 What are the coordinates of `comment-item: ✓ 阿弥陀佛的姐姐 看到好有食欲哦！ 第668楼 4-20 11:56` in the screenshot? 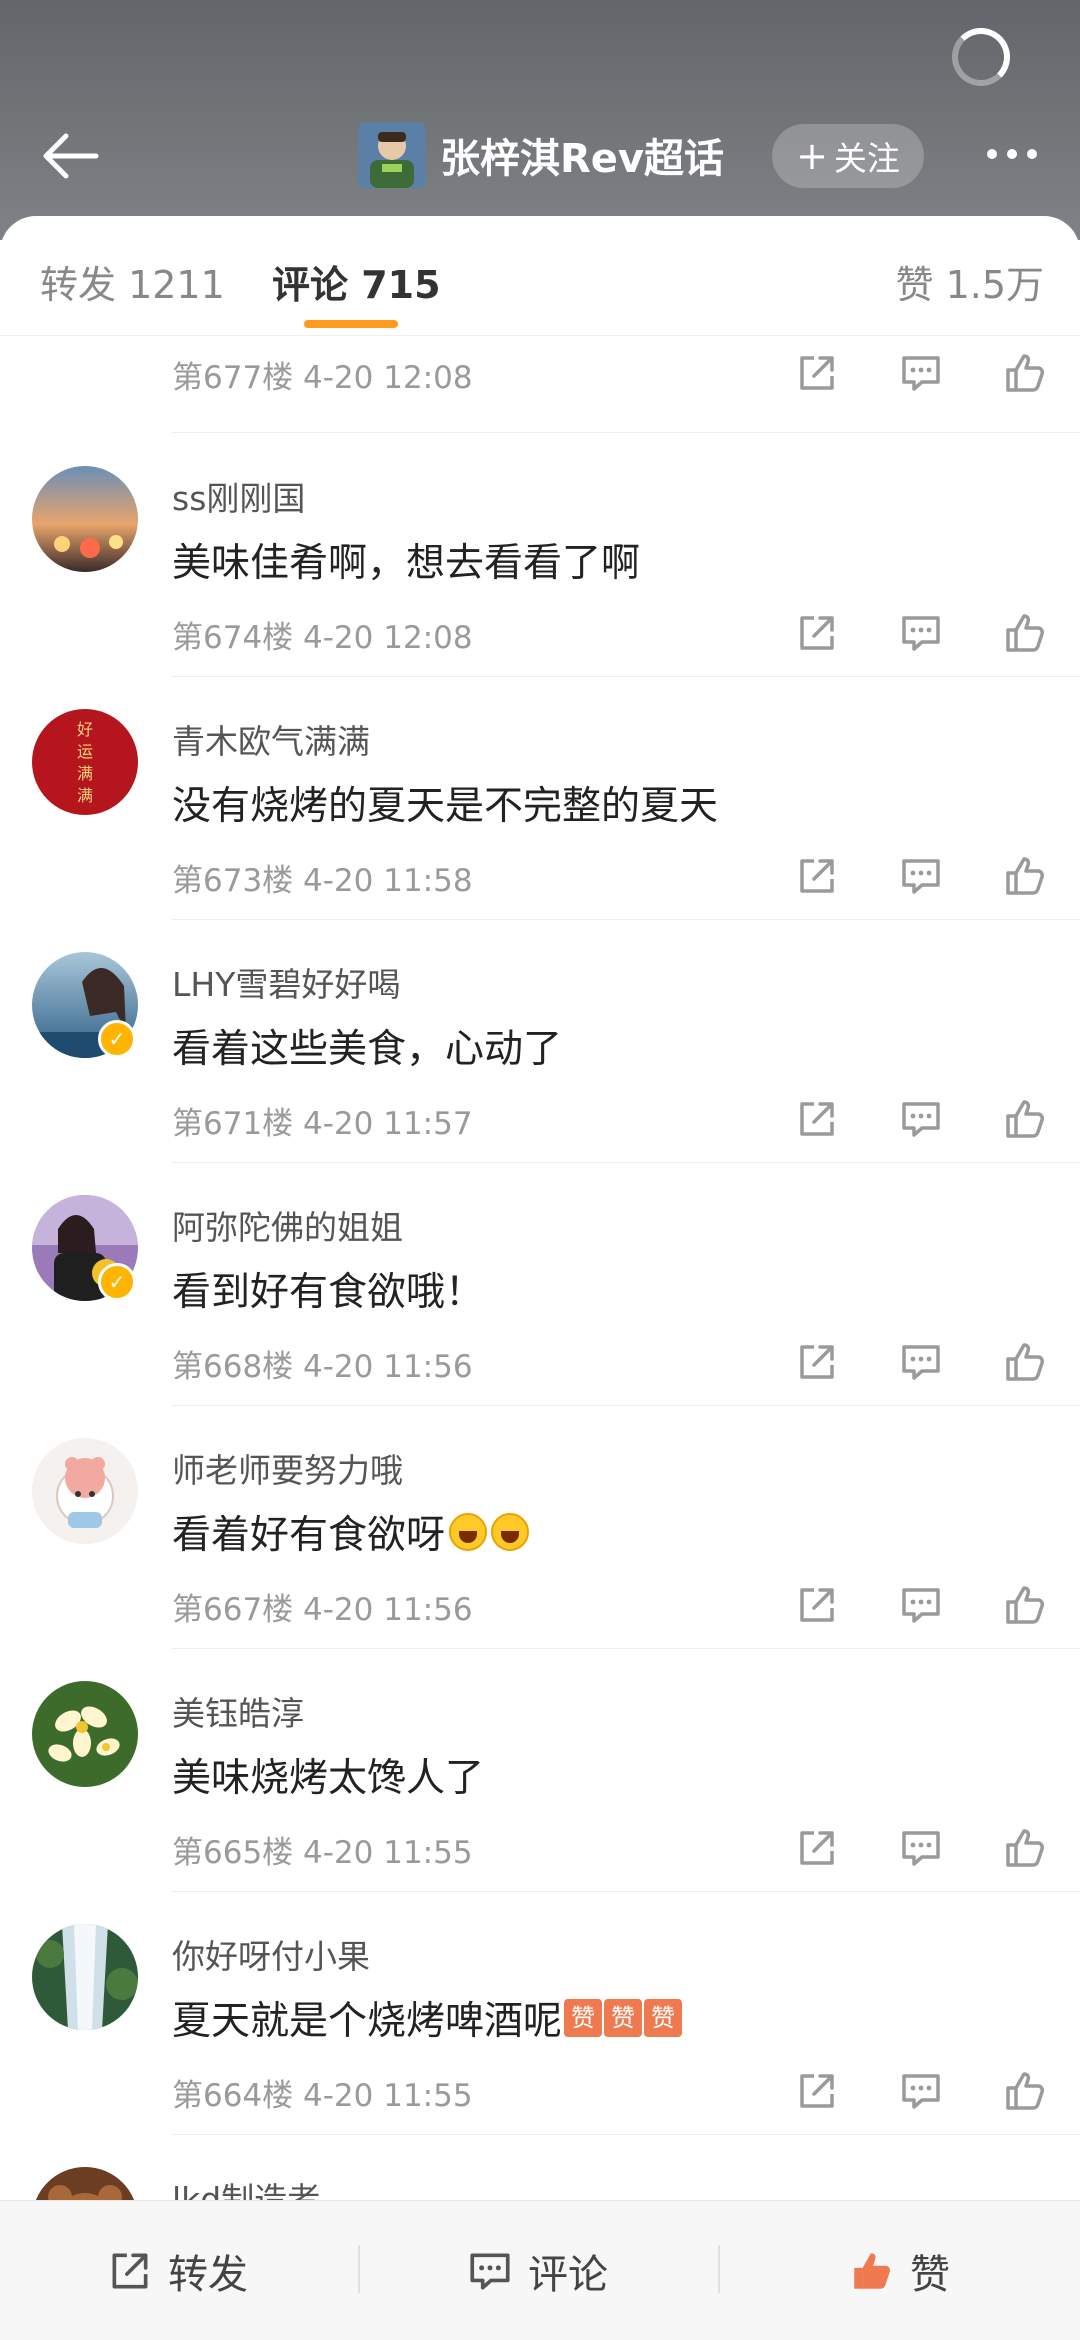 It's located at (540, 1284).